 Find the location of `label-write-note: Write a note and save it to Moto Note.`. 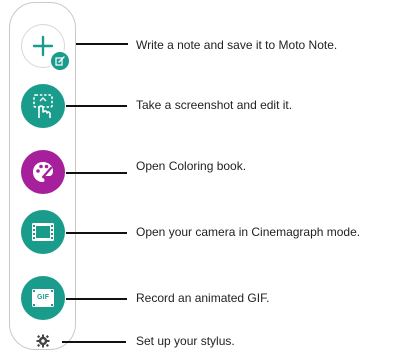

label-write-note: Write a note and save it to Moto Note. is located at coordinates (237, 45).